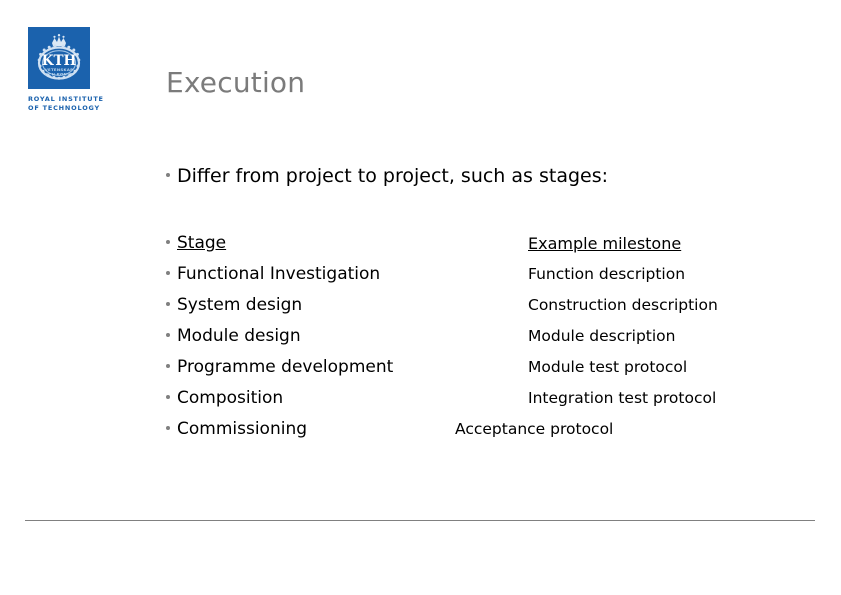 The width and height of the screenshot is (841, 595). I want to click on stage-list-row: Commissioning Acceptance protocol, so click(496, 429).